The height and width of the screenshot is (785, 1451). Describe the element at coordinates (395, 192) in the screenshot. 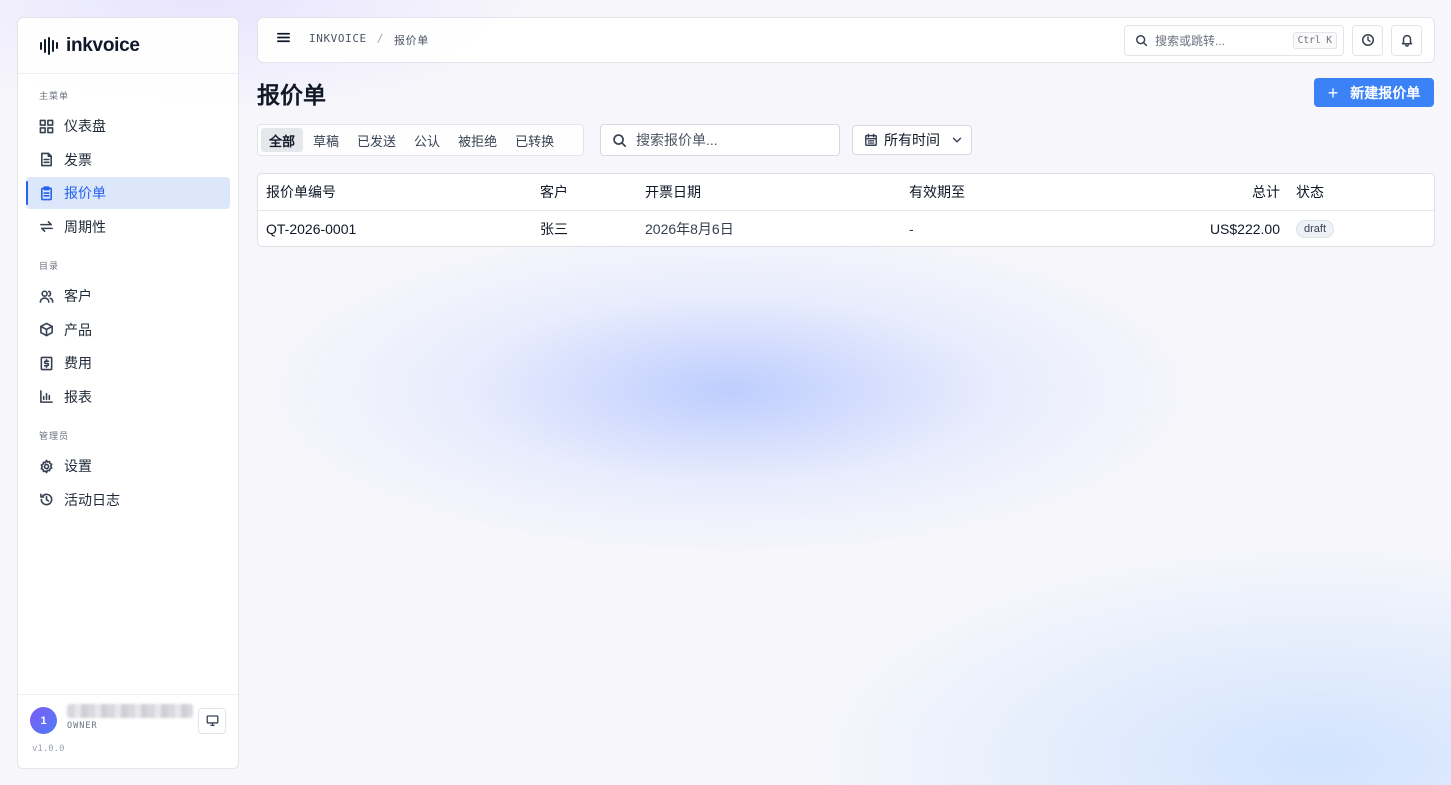

I see `column-header-number: 报价单编号` at that location.